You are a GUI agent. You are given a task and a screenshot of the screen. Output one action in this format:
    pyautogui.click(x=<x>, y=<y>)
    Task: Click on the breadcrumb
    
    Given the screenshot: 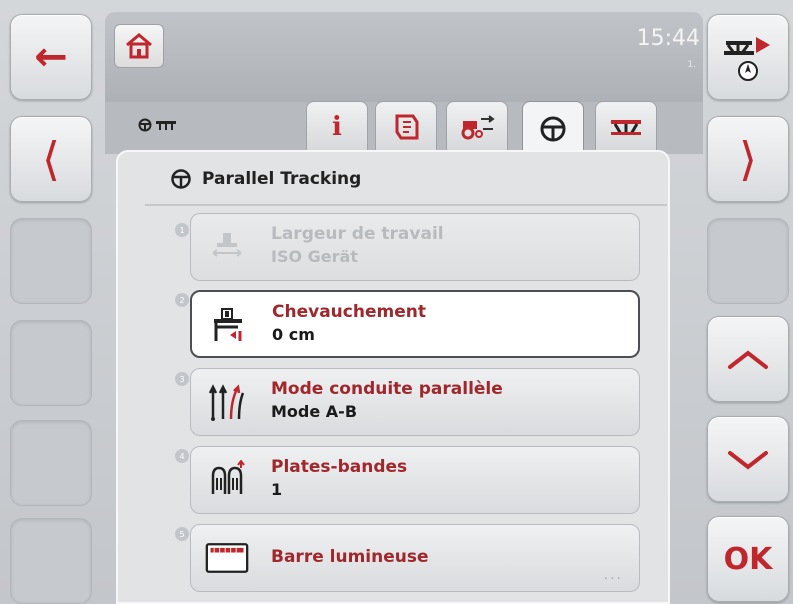 What is the action you would take?
    pyautogui.click(x=157, y=125)
    